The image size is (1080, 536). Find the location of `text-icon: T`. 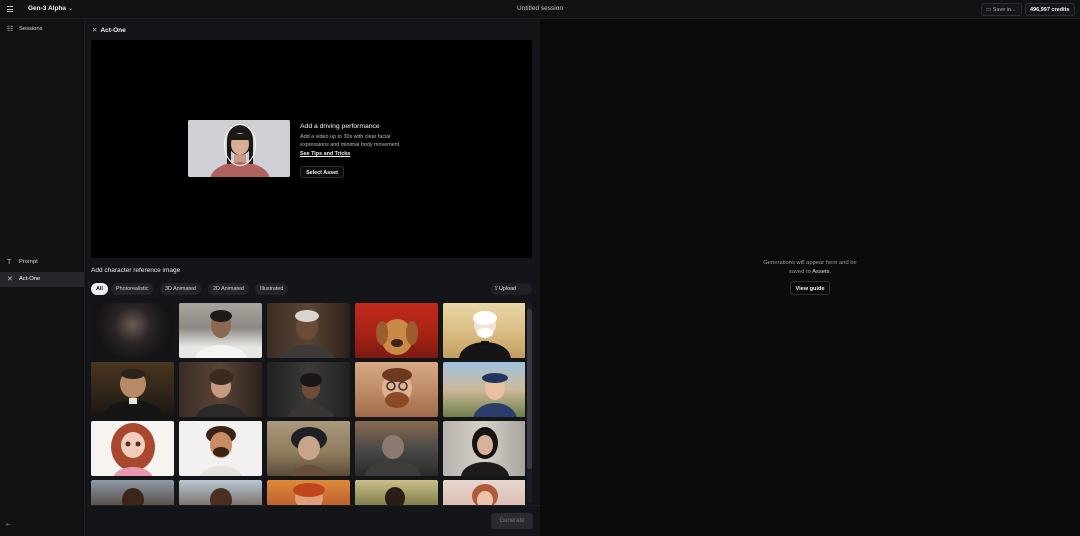

text-icon: T is located at coordinates (9, 262).